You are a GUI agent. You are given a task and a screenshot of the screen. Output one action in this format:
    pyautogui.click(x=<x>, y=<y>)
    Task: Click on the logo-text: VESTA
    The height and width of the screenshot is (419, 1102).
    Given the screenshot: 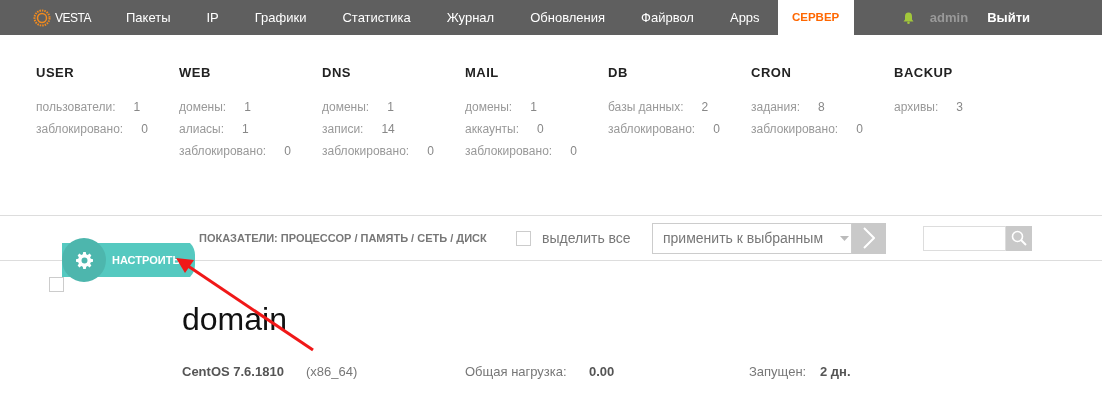 What is the action you would take?
    pyautogui.click(x=73, y=17)
    